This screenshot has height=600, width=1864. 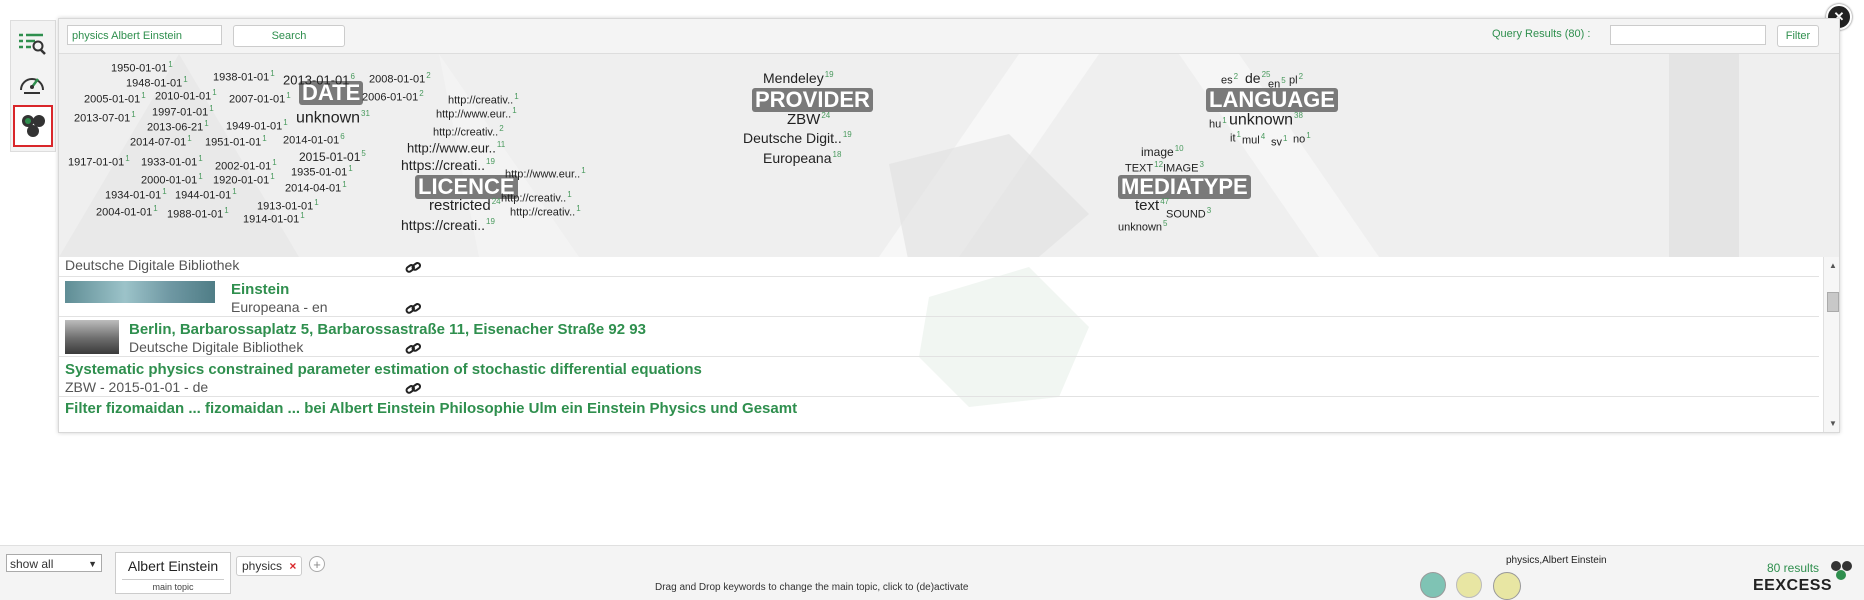 What do you see at coordinates (332, 157) in the screenshot?
I see `tag: 2015-01-015` at bounding box center [332, 157].